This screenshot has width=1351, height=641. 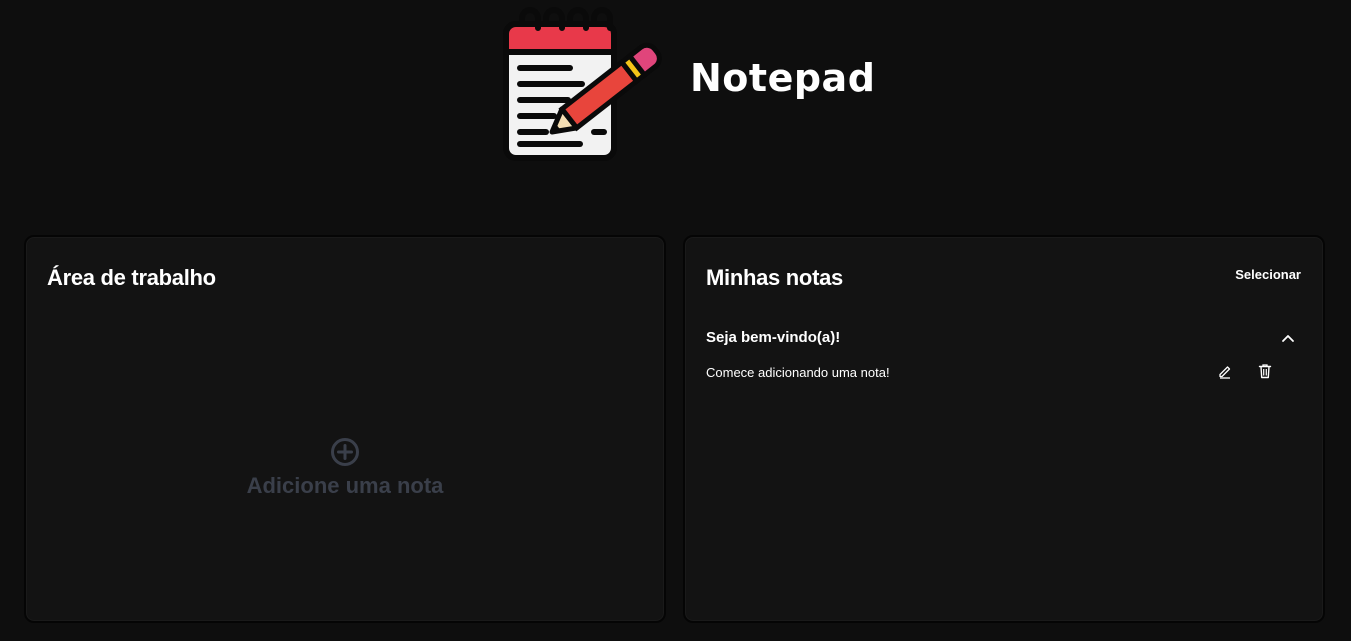 What do you see at coordinates (1265, 371) in the screenshot?
I see `trash-icon` at bounding box center [1265, 371].